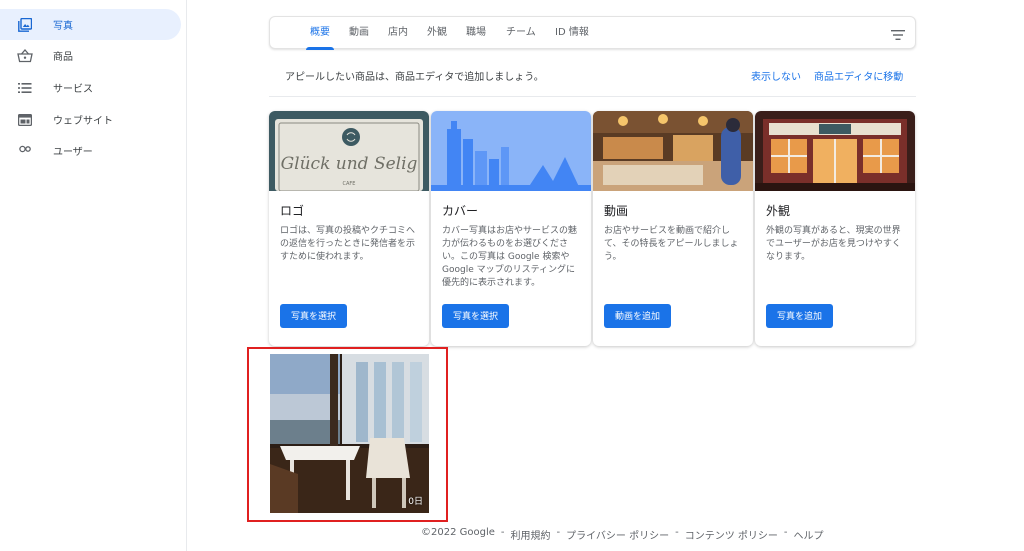 The width and height of the screenshot is (1024, 551). I want to click on photo-age-label: 0日, so click(415, 502).